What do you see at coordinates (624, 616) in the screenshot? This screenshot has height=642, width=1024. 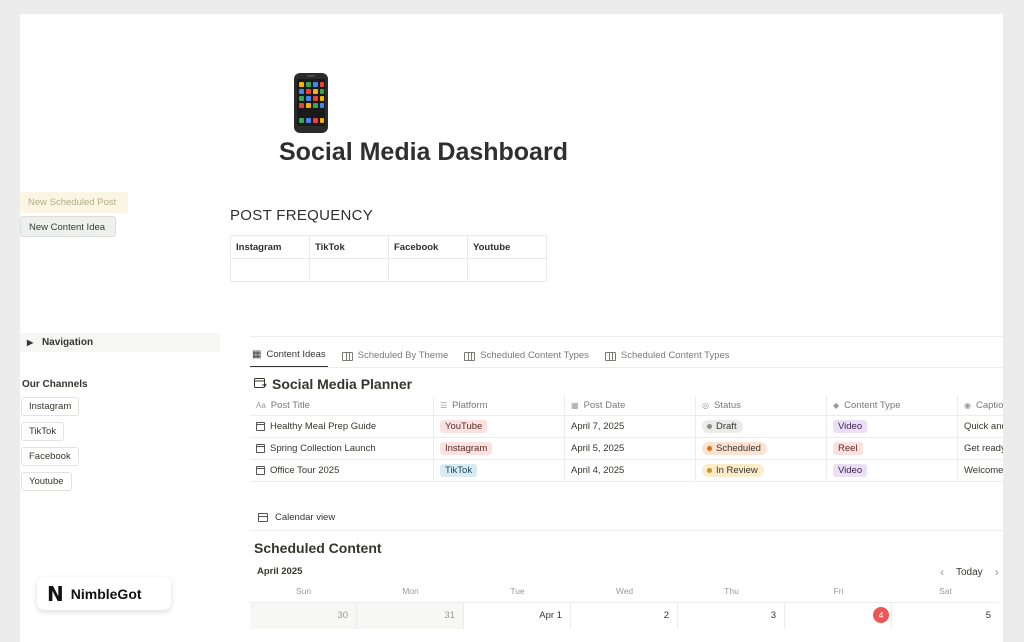 I see `calendar-day-cell: 2` at bounding box center [624, 616].